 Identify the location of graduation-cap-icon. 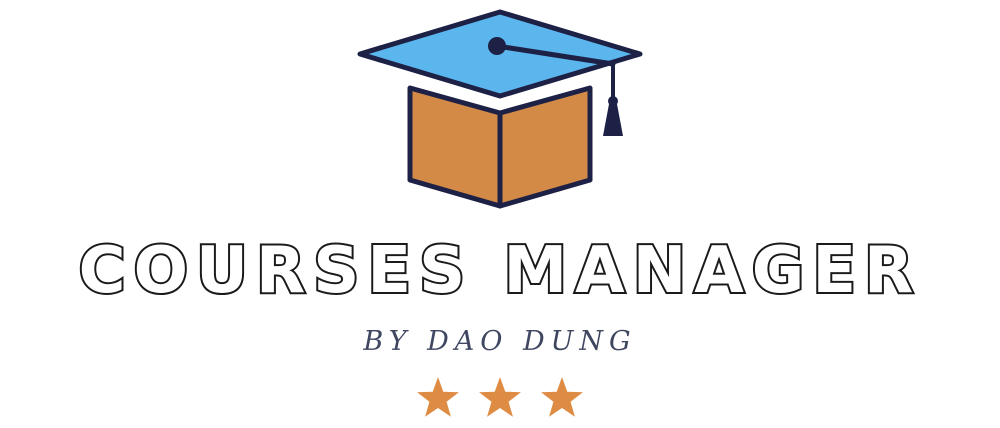
(500, 109).